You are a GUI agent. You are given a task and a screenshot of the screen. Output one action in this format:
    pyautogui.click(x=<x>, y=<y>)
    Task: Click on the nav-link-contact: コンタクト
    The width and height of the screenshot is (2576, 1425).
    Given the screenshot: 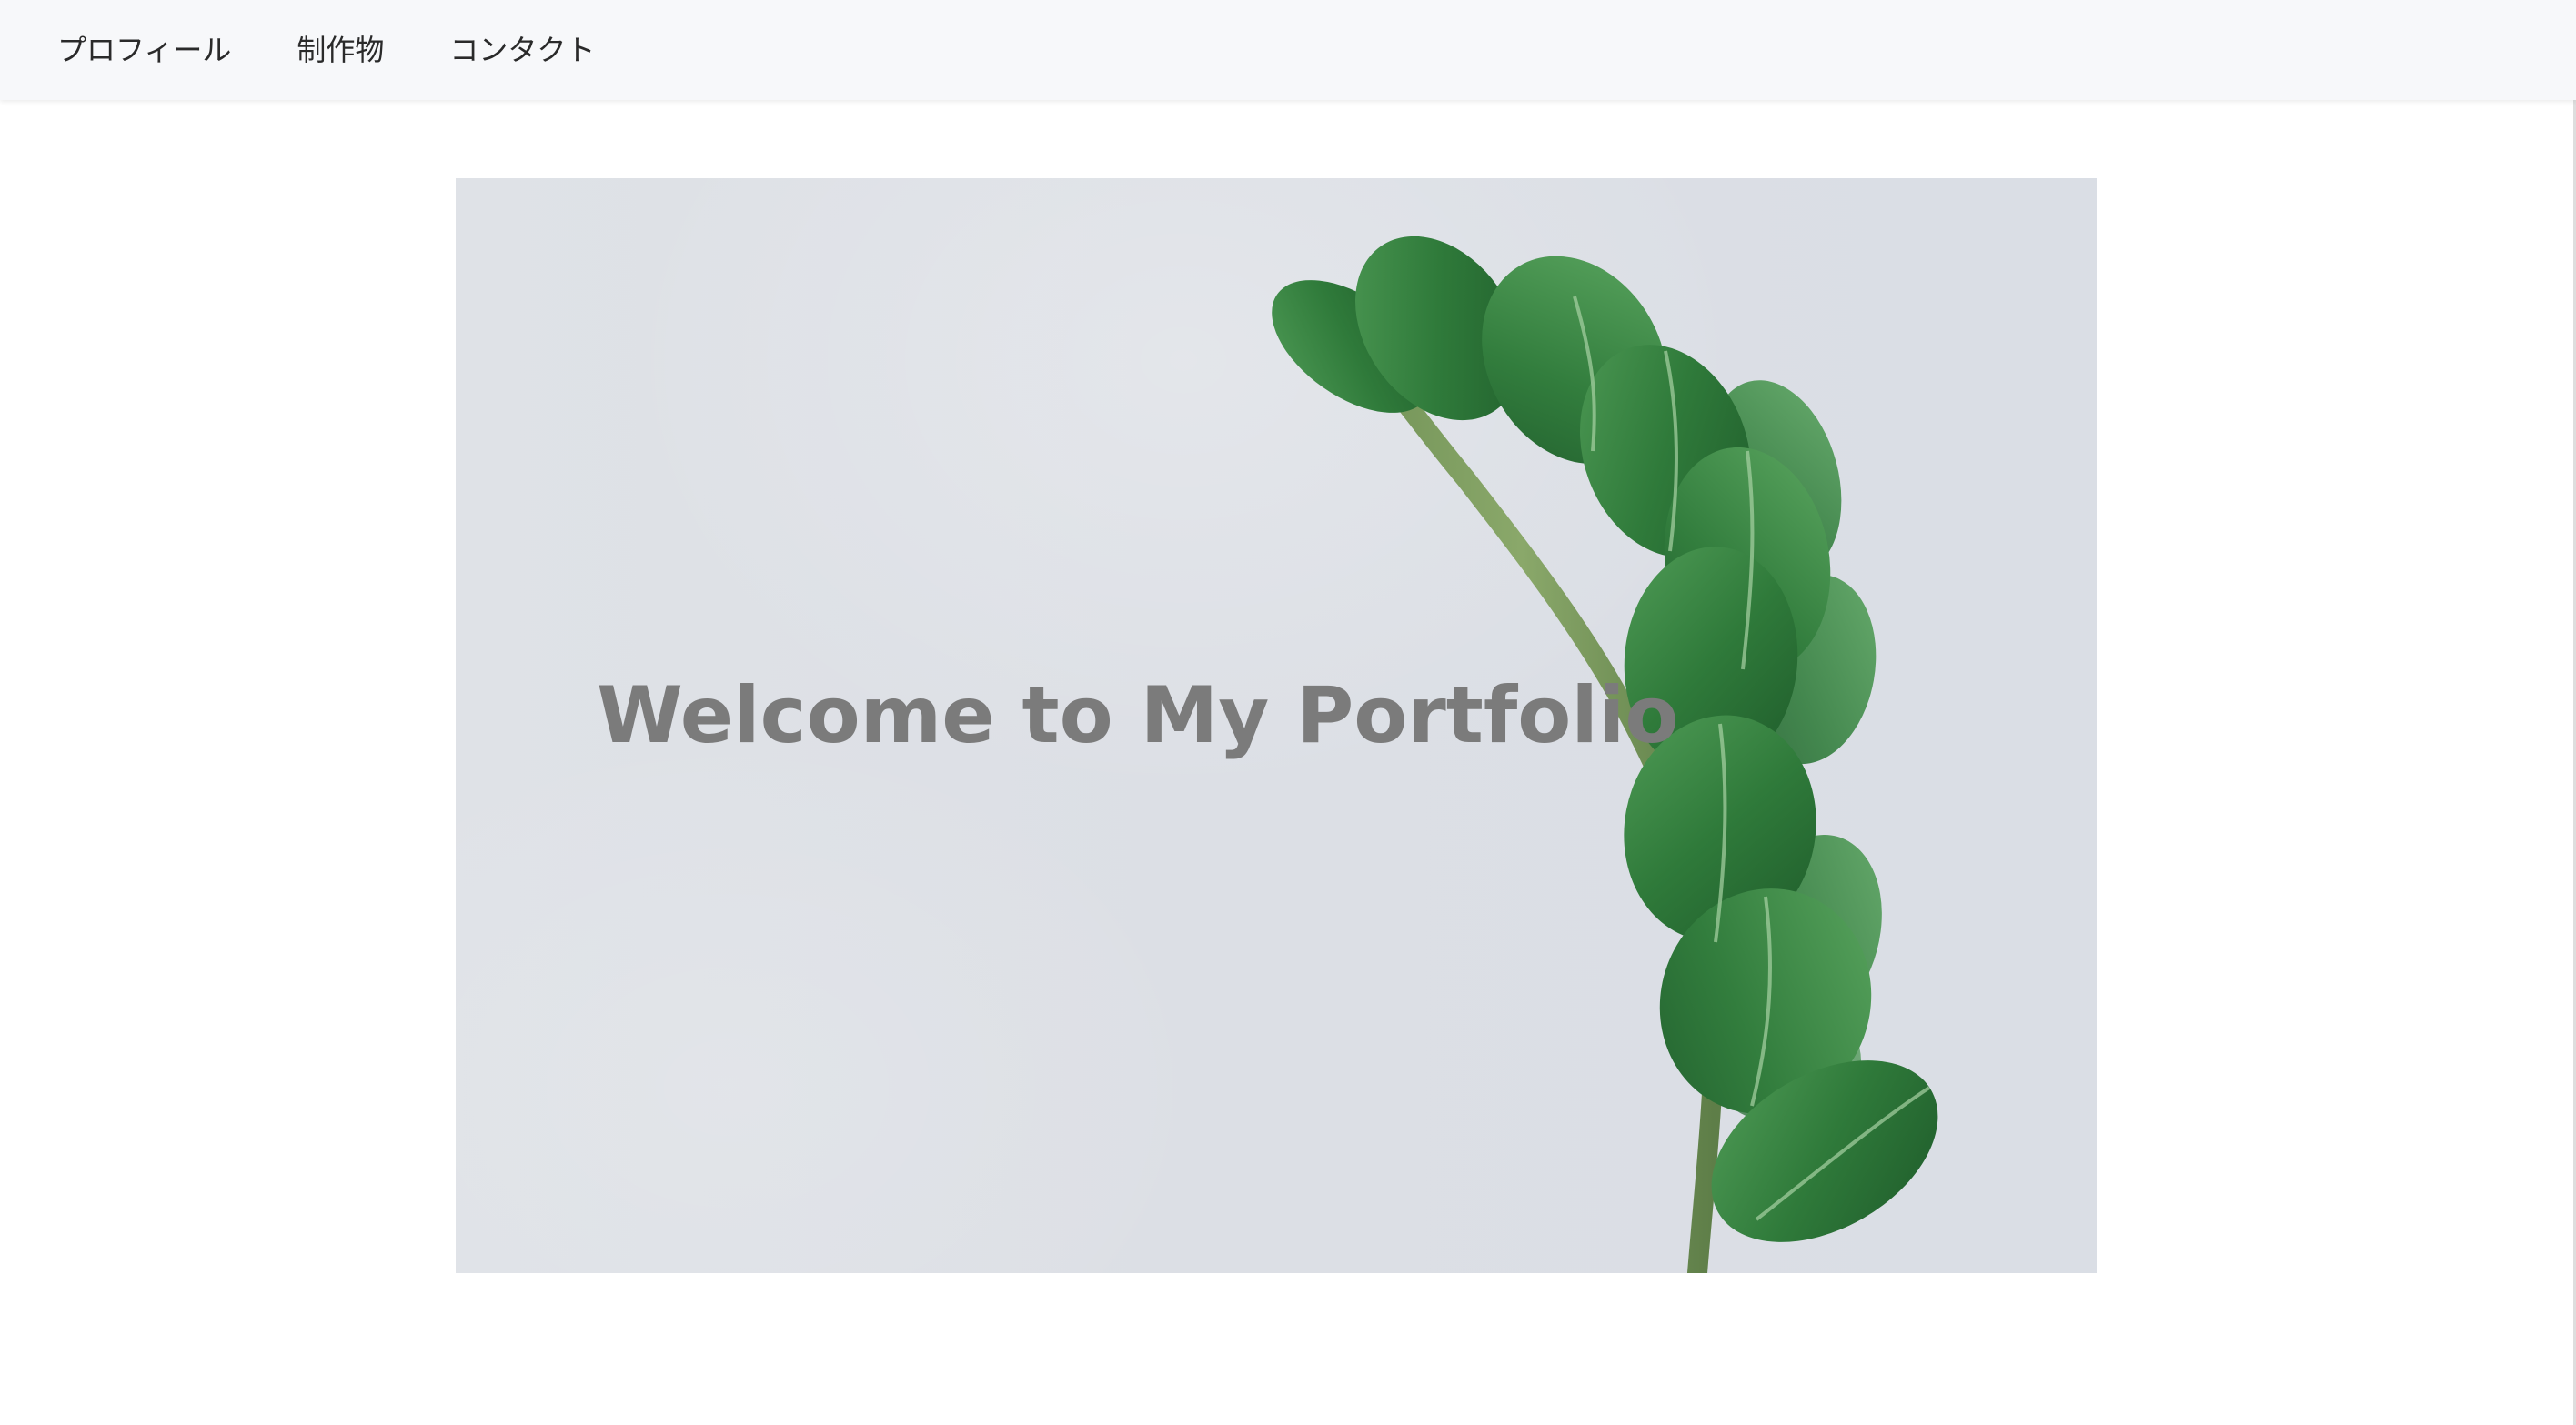 What is the action you would take?
    pyautogui.click(x=522, y=50)
    